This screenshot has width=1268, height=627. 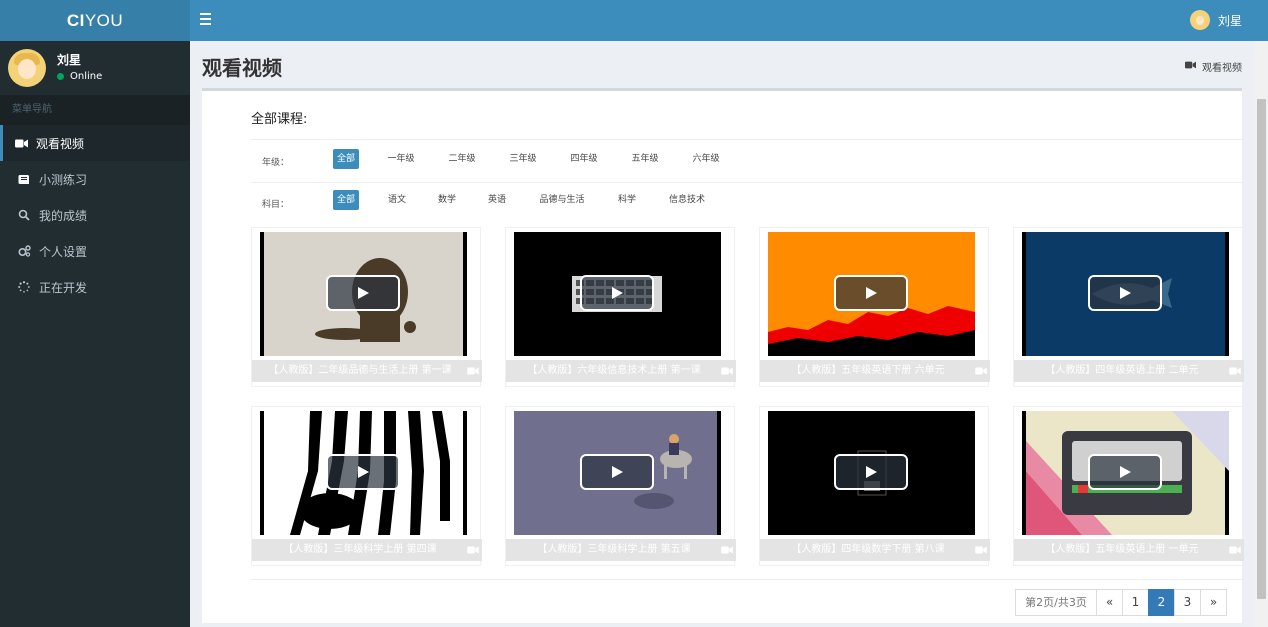 I want to click on sidebar-item-label: 正在开发, so click(x=63, y=287).